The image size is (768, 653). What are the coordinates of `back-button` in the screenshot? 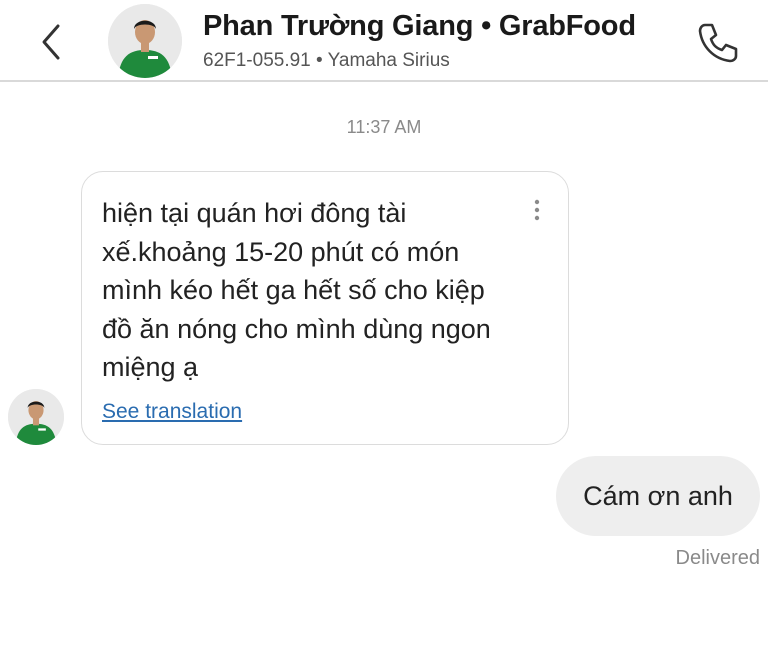 It's located at (52, 42).